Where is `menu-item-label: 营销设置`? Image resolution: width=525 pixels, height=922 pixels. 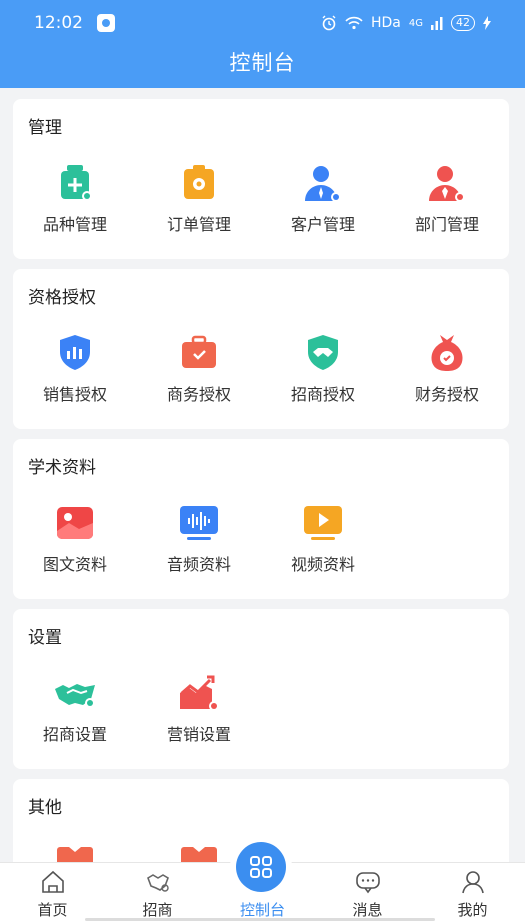
menu-item-label: 营销设置 is located at coordinates (198, 734).